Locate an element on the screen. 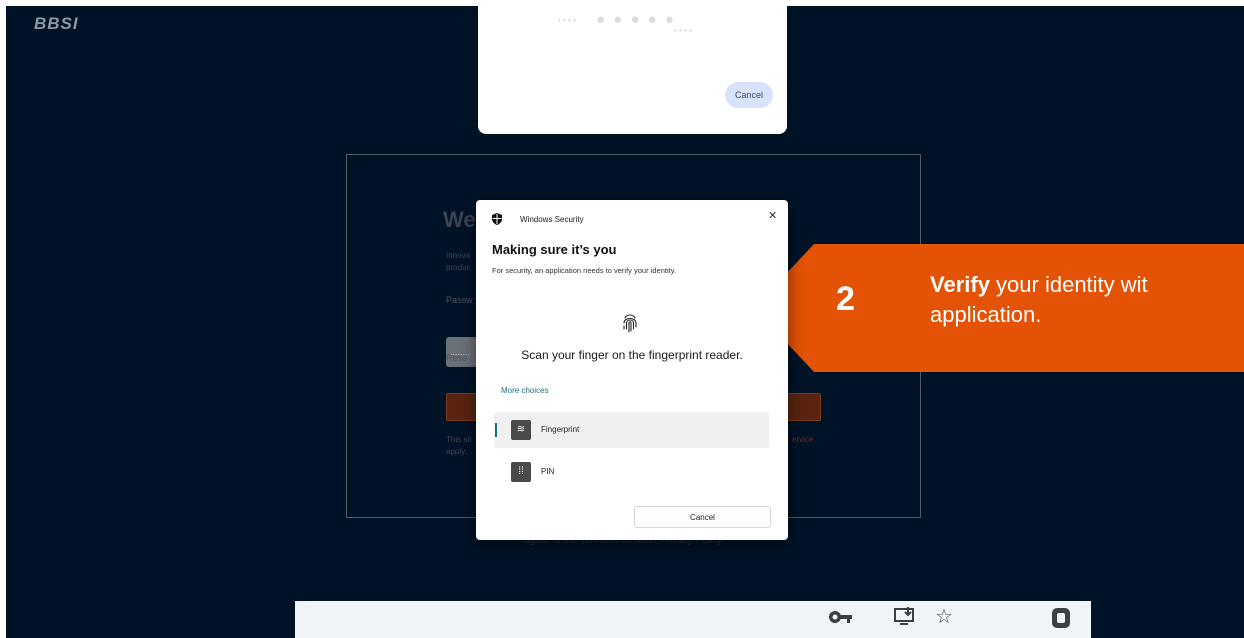 The width and height of the screenshot is (1244, 638). step-callout: 2 Verify your identity wit application. is located at coordinates (999, 308).